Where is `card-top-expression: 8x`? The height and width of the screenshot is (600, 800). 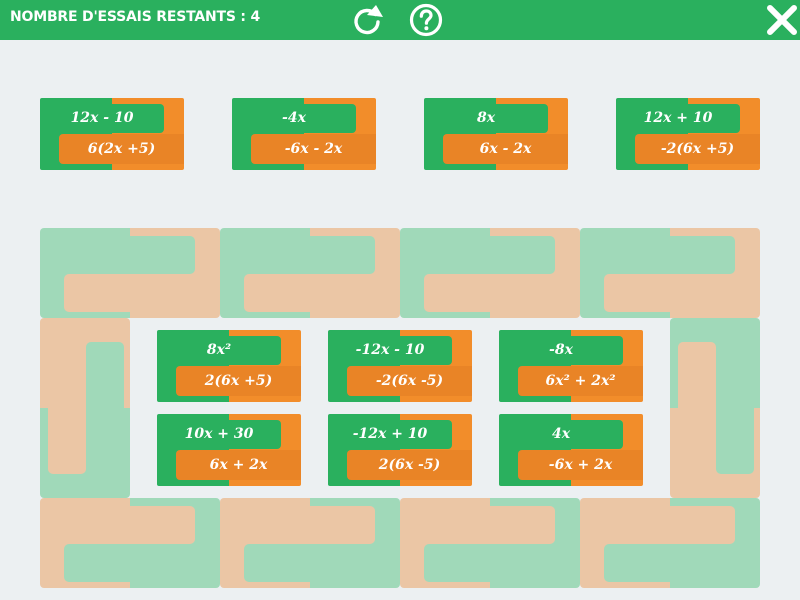 card-top-expression: 8x is located at coordinates (486, 118).